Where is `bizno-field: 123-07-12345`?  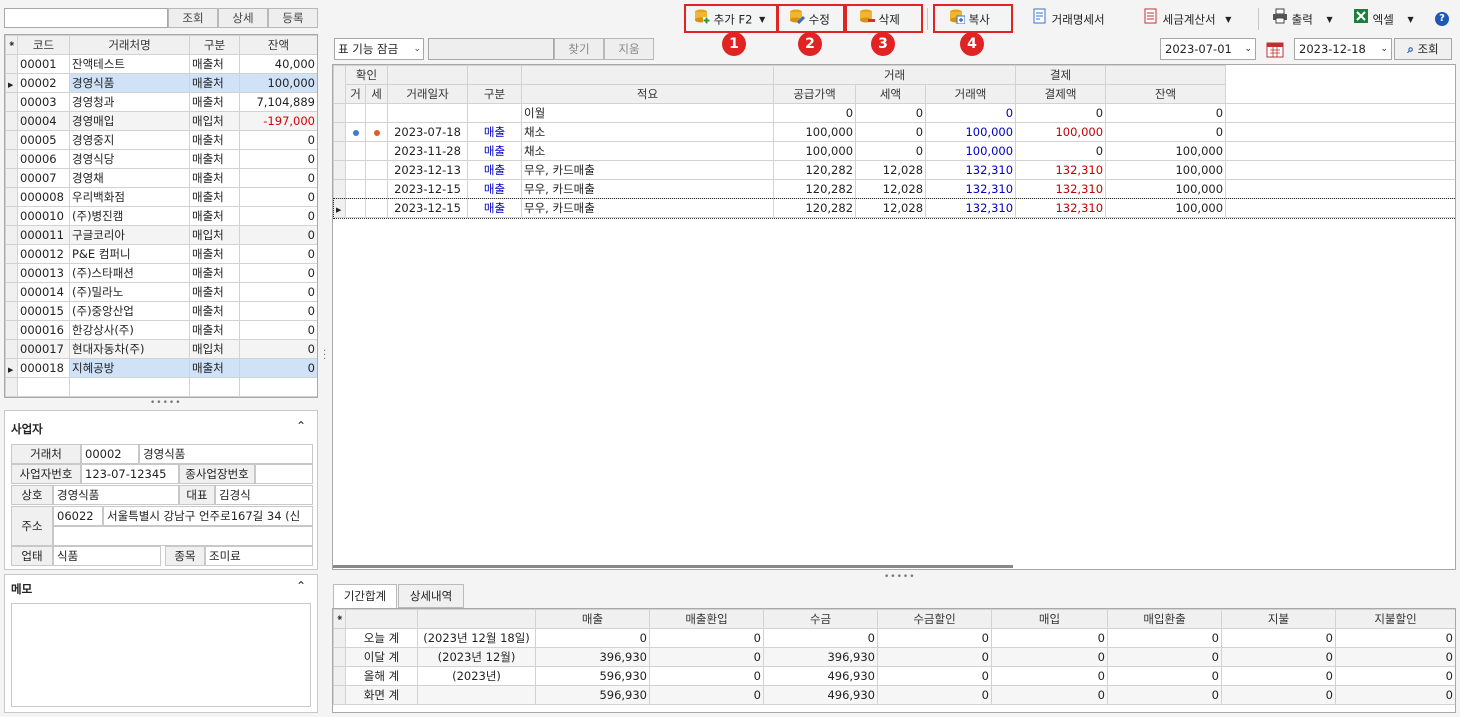
bizno-field: 123-07-12345 is located at coordinates (130, 474).